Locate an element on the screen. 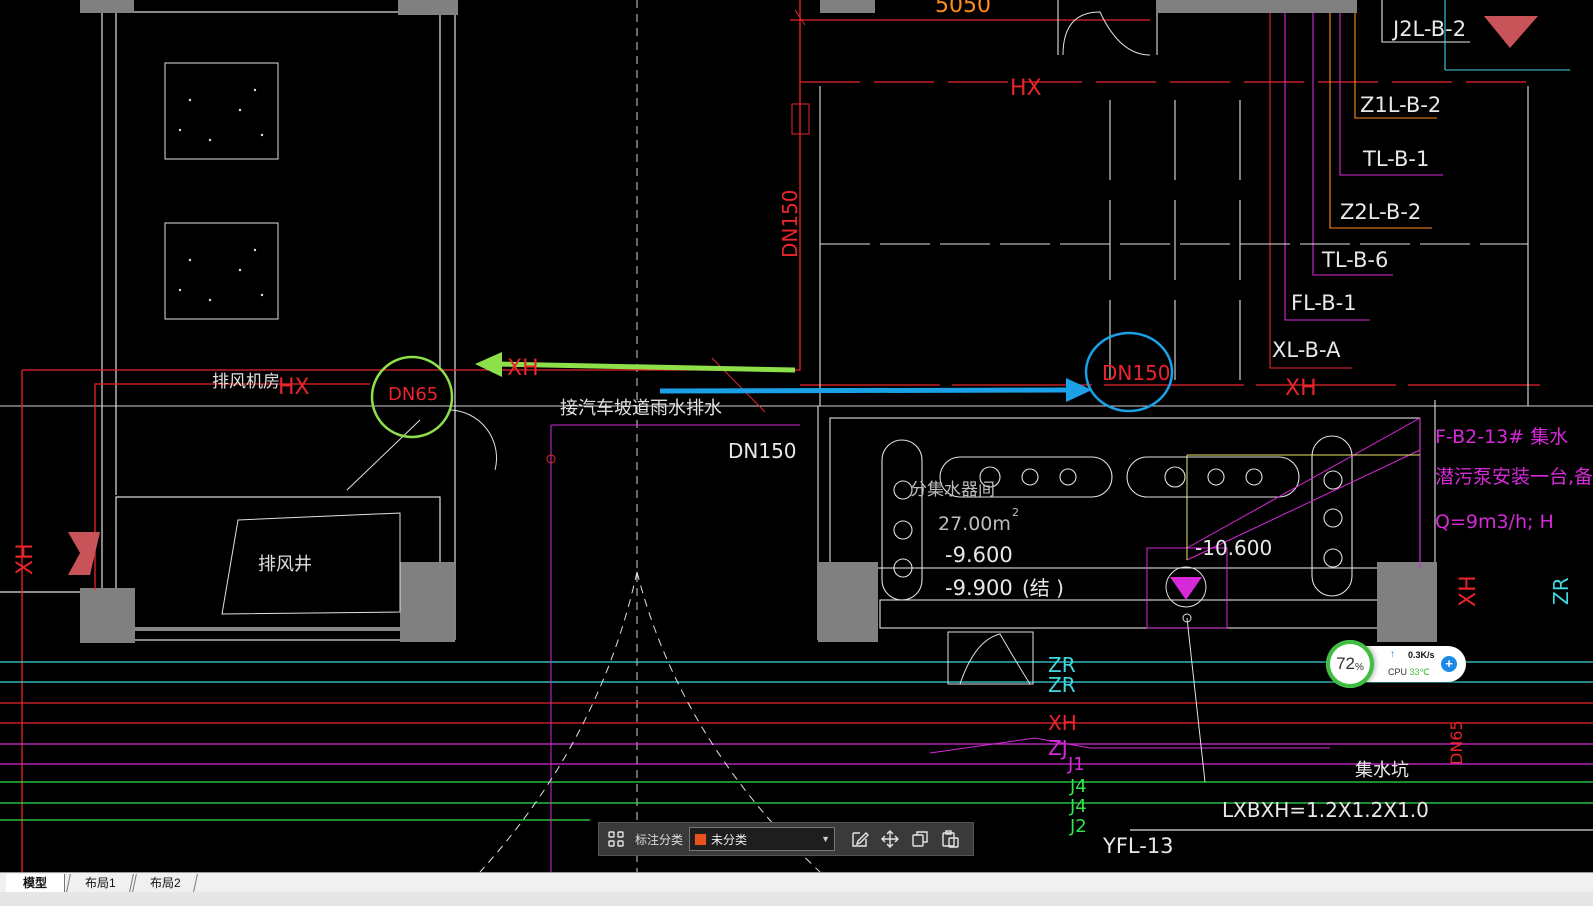 This screenshot has height=906, width=1593. label-zr-2: ZR is located at coordinates (1062, 685).